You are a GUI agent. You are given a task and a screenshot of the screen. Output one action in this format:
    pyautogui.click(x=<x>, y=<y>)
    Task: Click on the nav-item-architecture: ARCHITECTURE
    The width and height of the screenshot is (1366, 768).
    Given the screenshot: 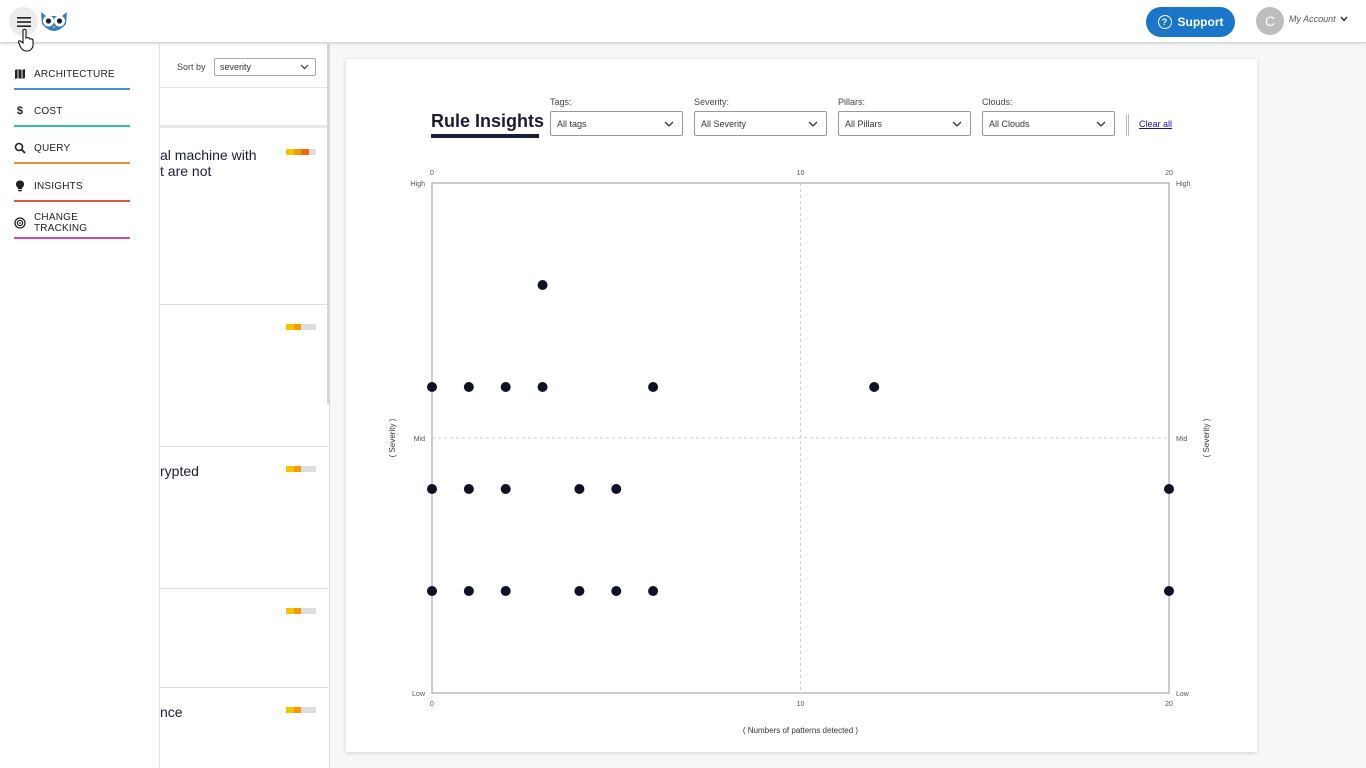 What is the action you would take?
    pyautogui.click(x=72, y=76)
    